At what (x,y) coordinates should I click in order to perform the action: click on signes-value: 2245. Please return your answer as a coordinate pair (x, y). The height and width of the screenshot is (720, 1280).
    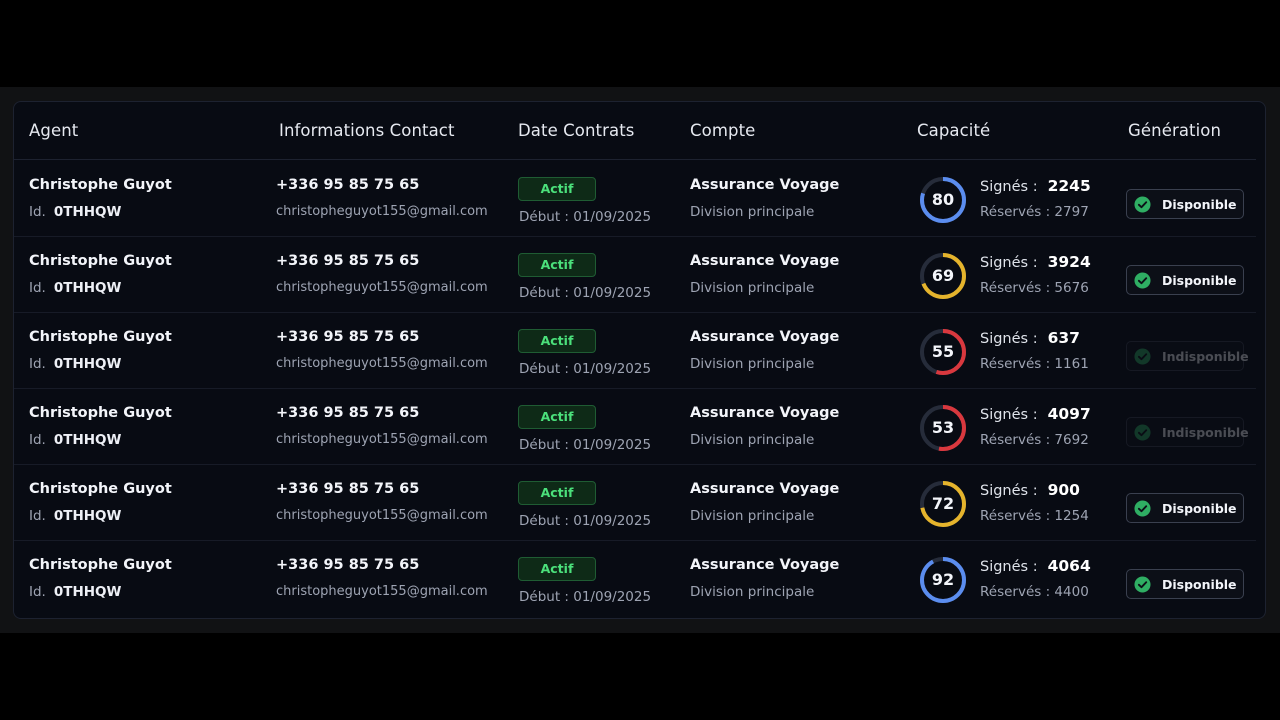
    Looking at the image, I should click on (1069, 186).